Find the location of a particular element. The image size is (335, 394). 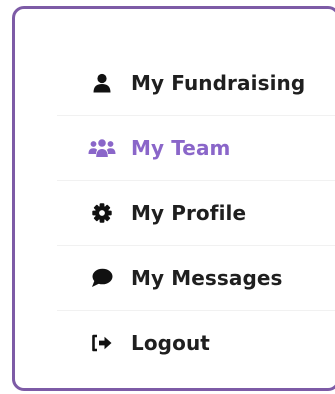

menu-item-logout: Logout is located at coordinates (196, 343).